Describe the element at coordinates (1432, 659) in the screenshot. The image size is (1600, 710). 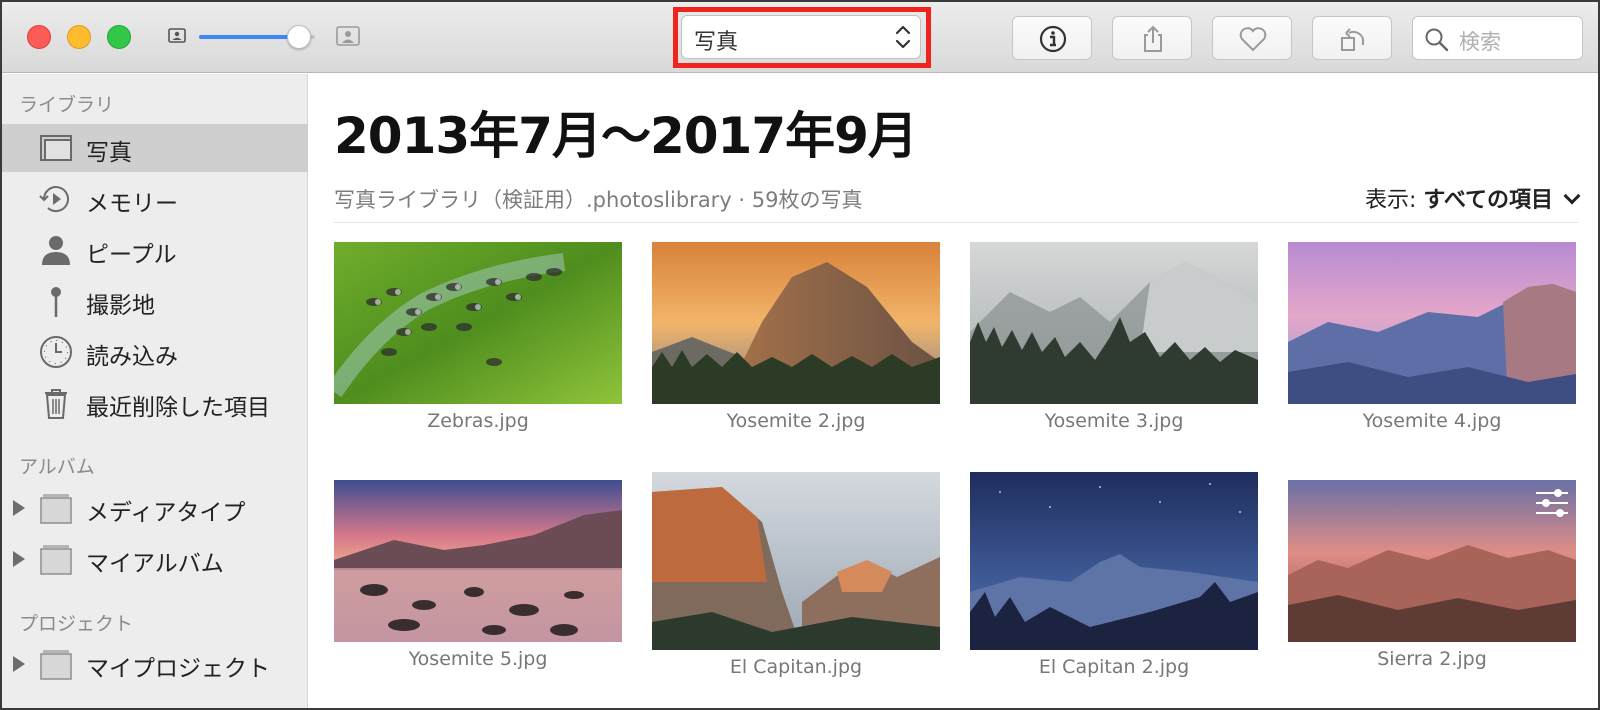
I see `photo-caption: Sierra 2.jpg` at that location.